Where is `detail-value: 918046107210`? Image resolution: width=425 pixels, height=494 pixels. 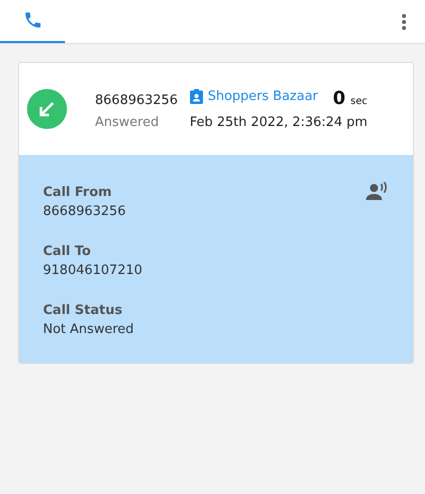 detail-value: 918046107210 is located at coordinates (92, 270).